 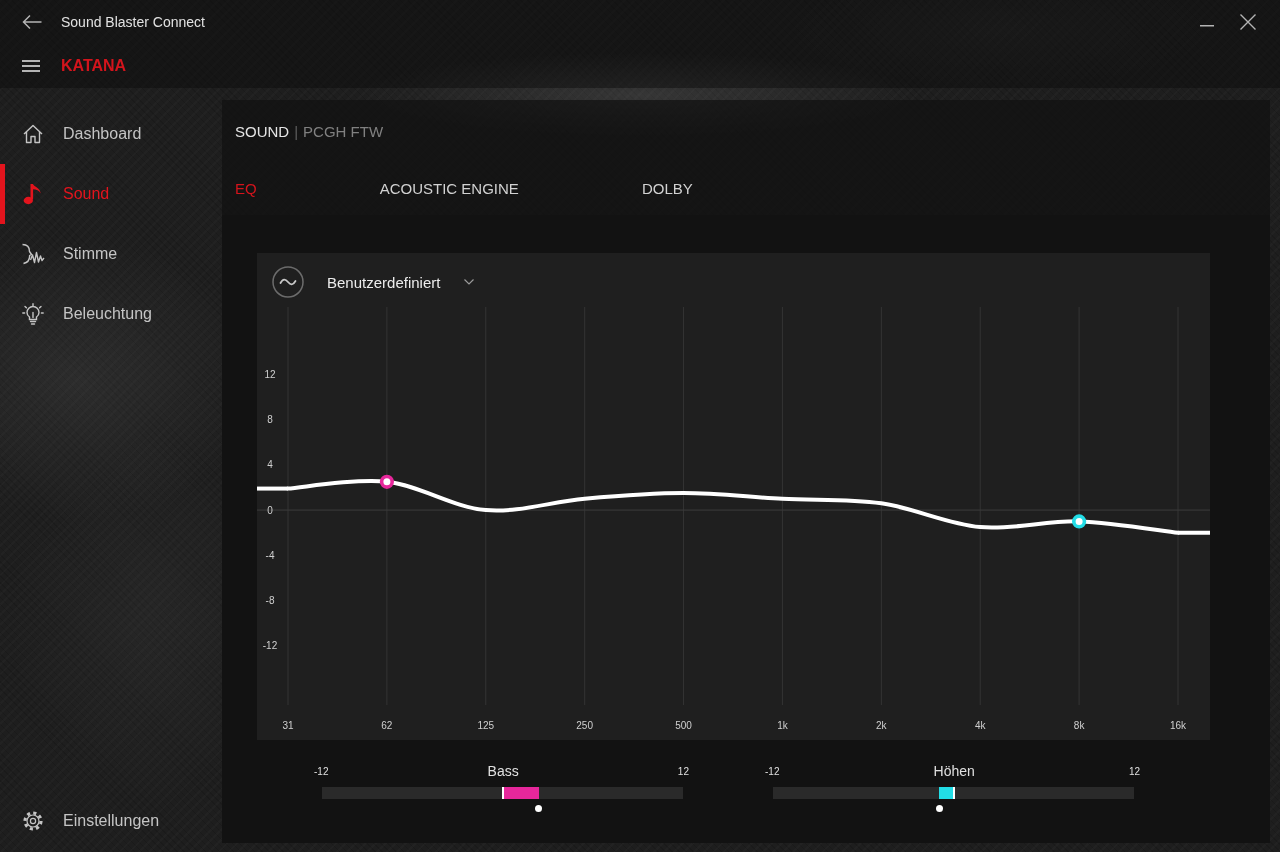 What do you see at coordinates (270, 465) in the screenshot?
I see `y-axis-label: 4` at bounding box center [270, 465].